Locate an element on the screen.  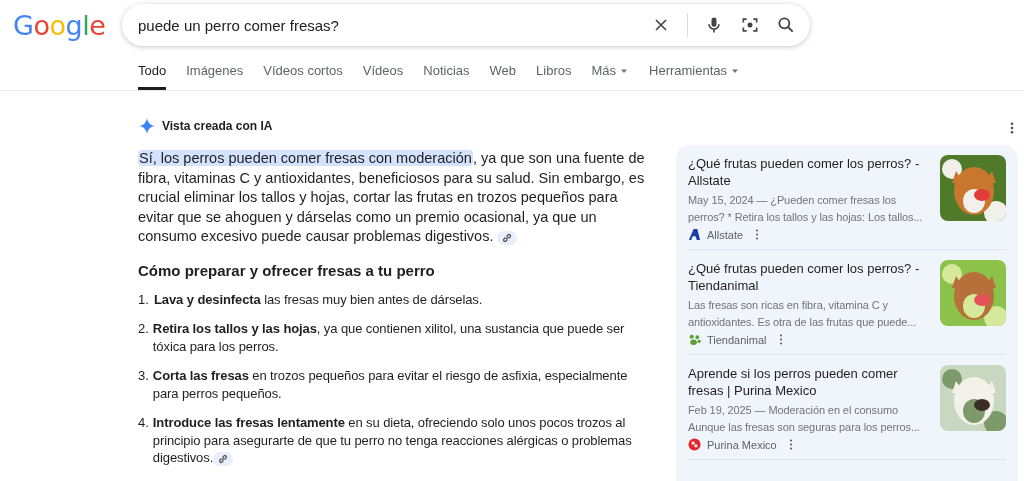
step-text: Corta las fresas en trozos pequeños para evitar el riesgo de asfixia, especialmente para perros pequeños. is located at coordinates (390, 385).